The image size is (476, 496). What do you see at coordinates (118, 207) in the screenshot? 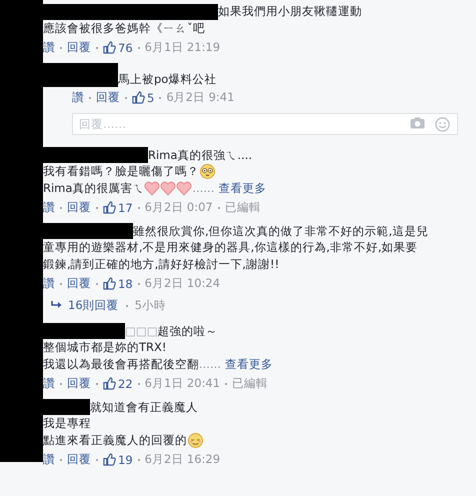
I see `like-count: 17` at bounding box center [118, 207].